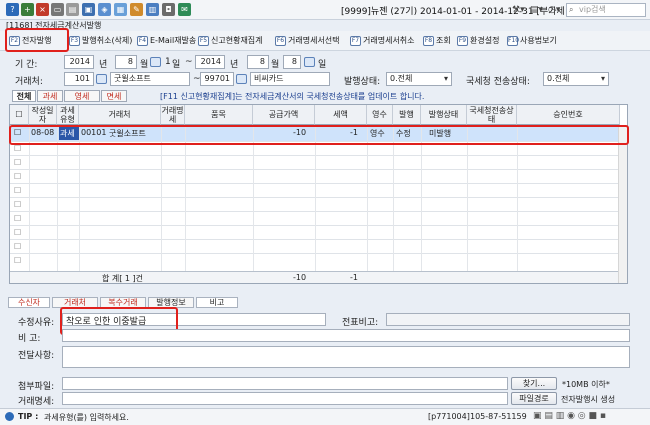 This screenshot has height=425, width=650. Describe the element at coordinates (126, 62) in the screenshot. I see `from-month-field: 8` at that location.